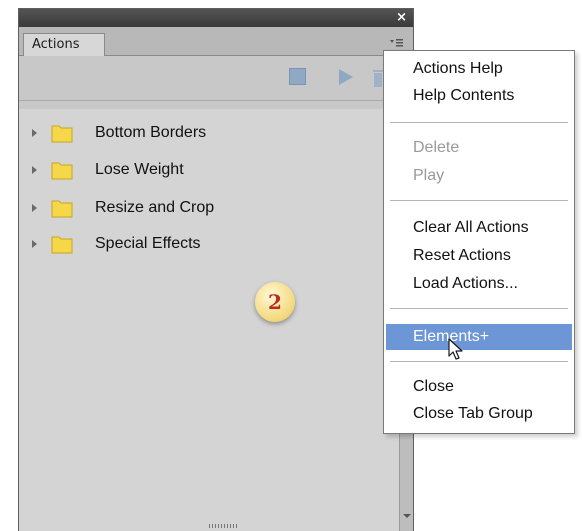  What do you see at coordinates (479, 96) in the screenshot?
I see `menu-item-help-contents: Help Contents` at bounding box center [479, 96].